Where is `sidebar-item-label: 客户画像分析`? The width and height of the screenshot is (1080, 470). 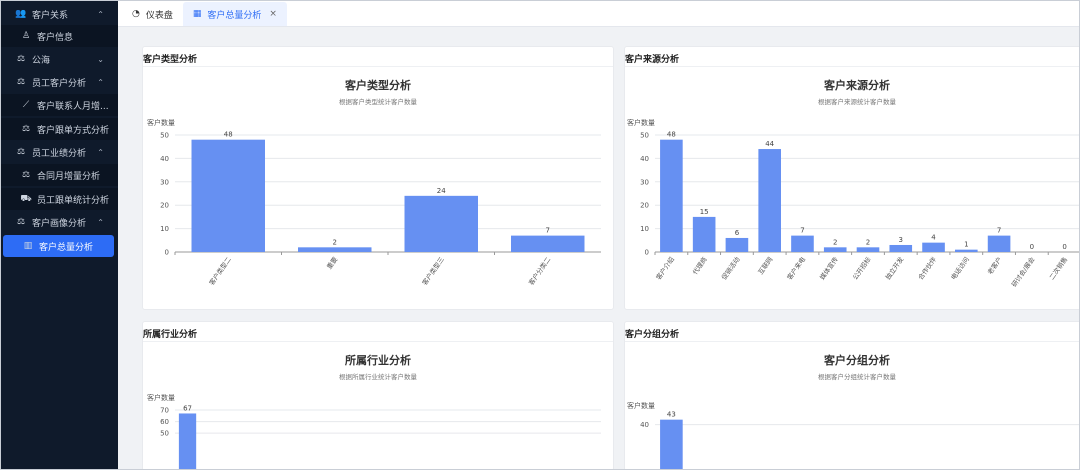 sidebar-item-label: 客户画像分析 is located at coordinates (59, 223).